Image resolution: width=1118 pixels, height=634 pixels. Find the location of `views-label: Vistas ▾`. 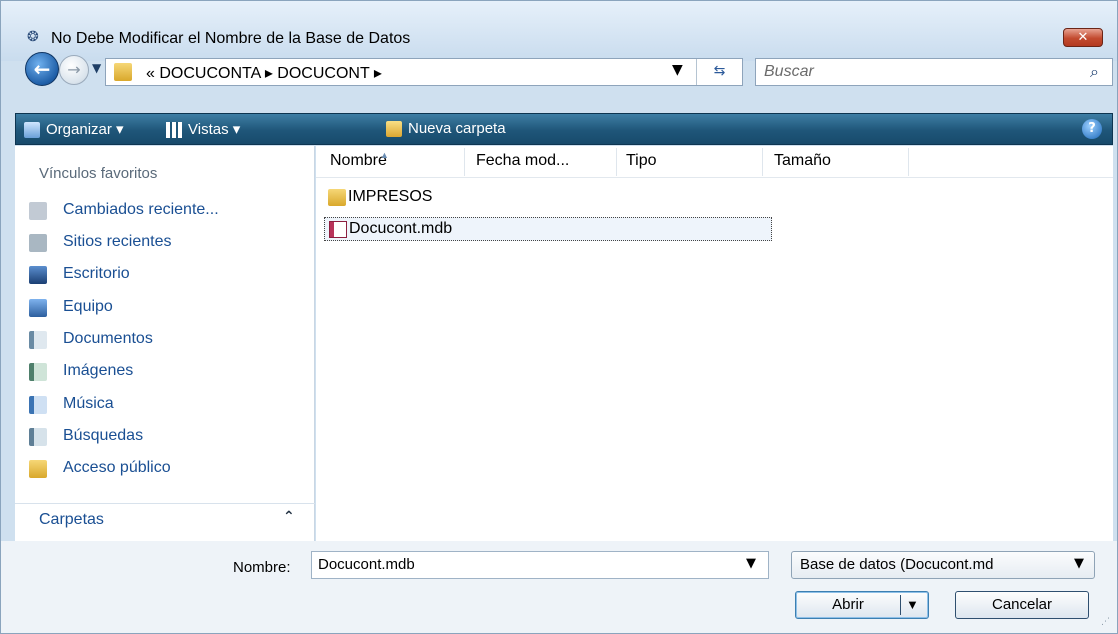

views-label: Vistas ▾ is located at coordinates (214, 129).